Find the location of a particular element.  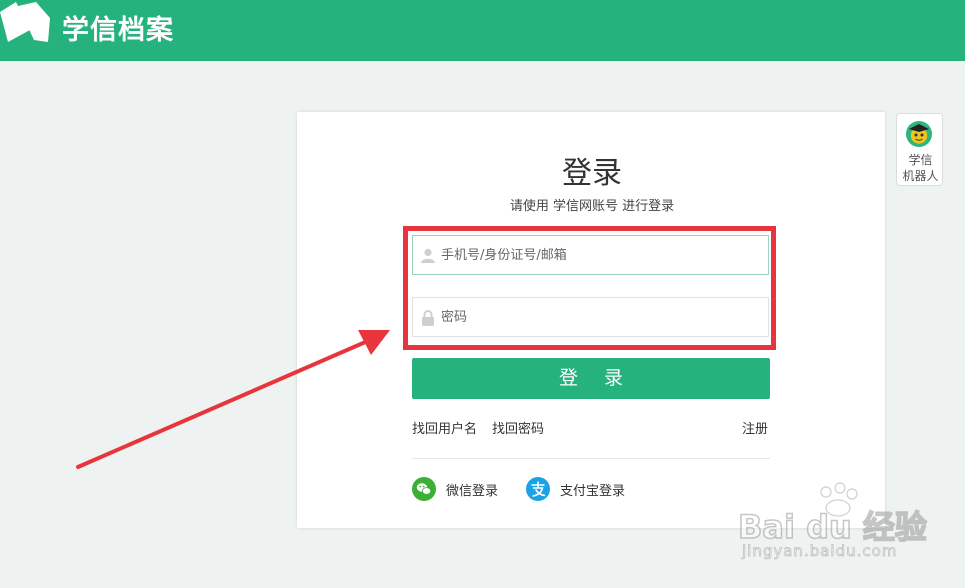

alipay-login-button: 支付宝登录 is located at coordinates (586, 489).